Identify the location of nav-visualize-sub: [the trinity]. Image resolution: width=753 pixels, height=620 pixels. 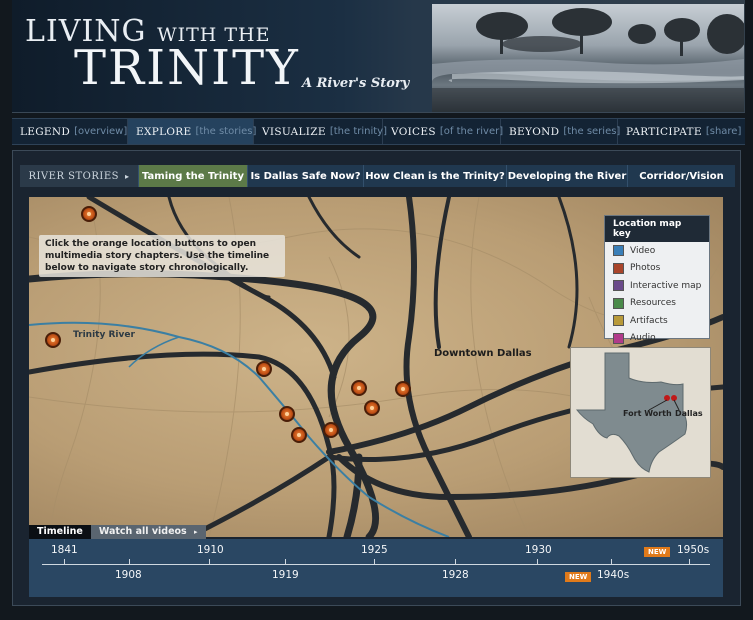
(358, 131).